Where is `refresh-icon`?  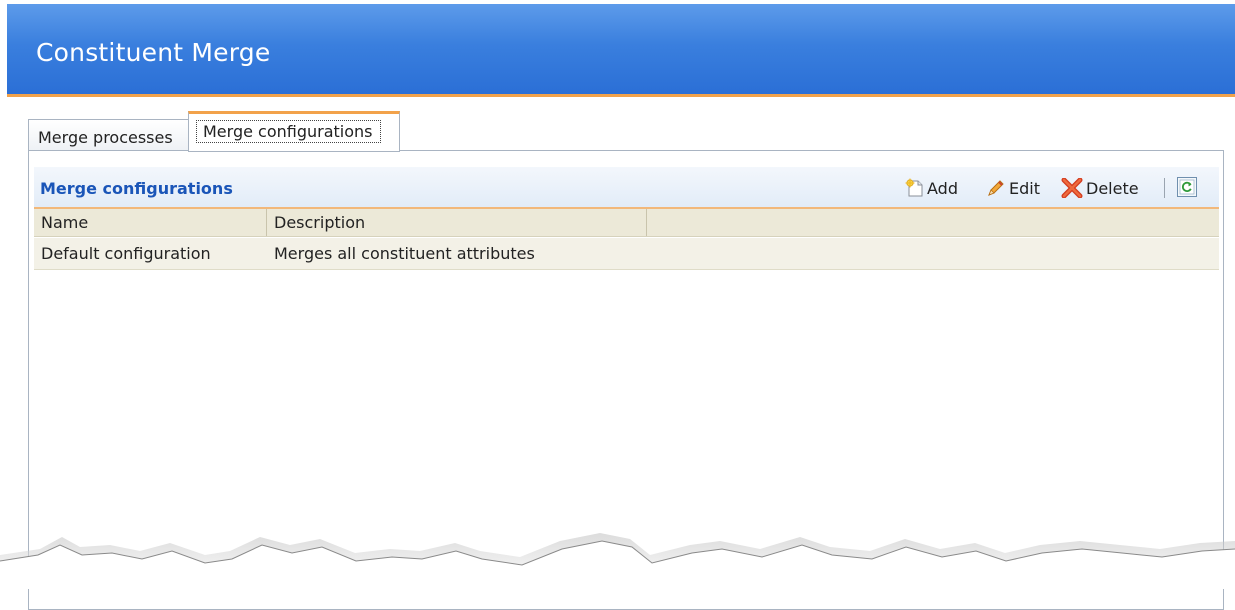 refresh-icon is located at coordinates (1187, 187).